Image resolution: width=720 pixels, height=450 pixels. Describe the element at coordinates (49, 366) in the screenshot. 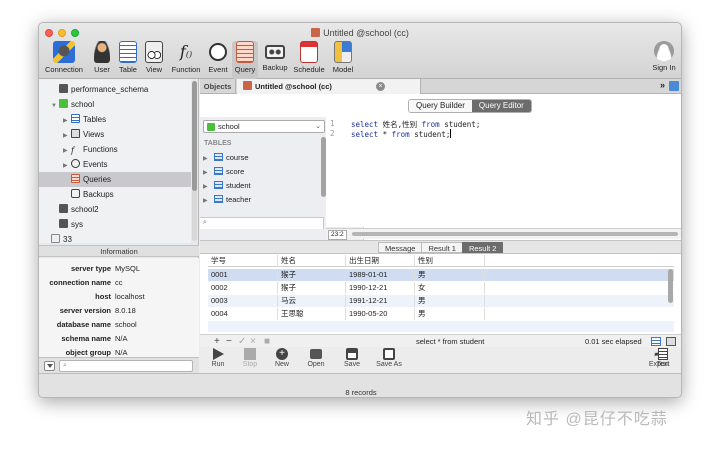

I see `filter-menu-button` at that location.